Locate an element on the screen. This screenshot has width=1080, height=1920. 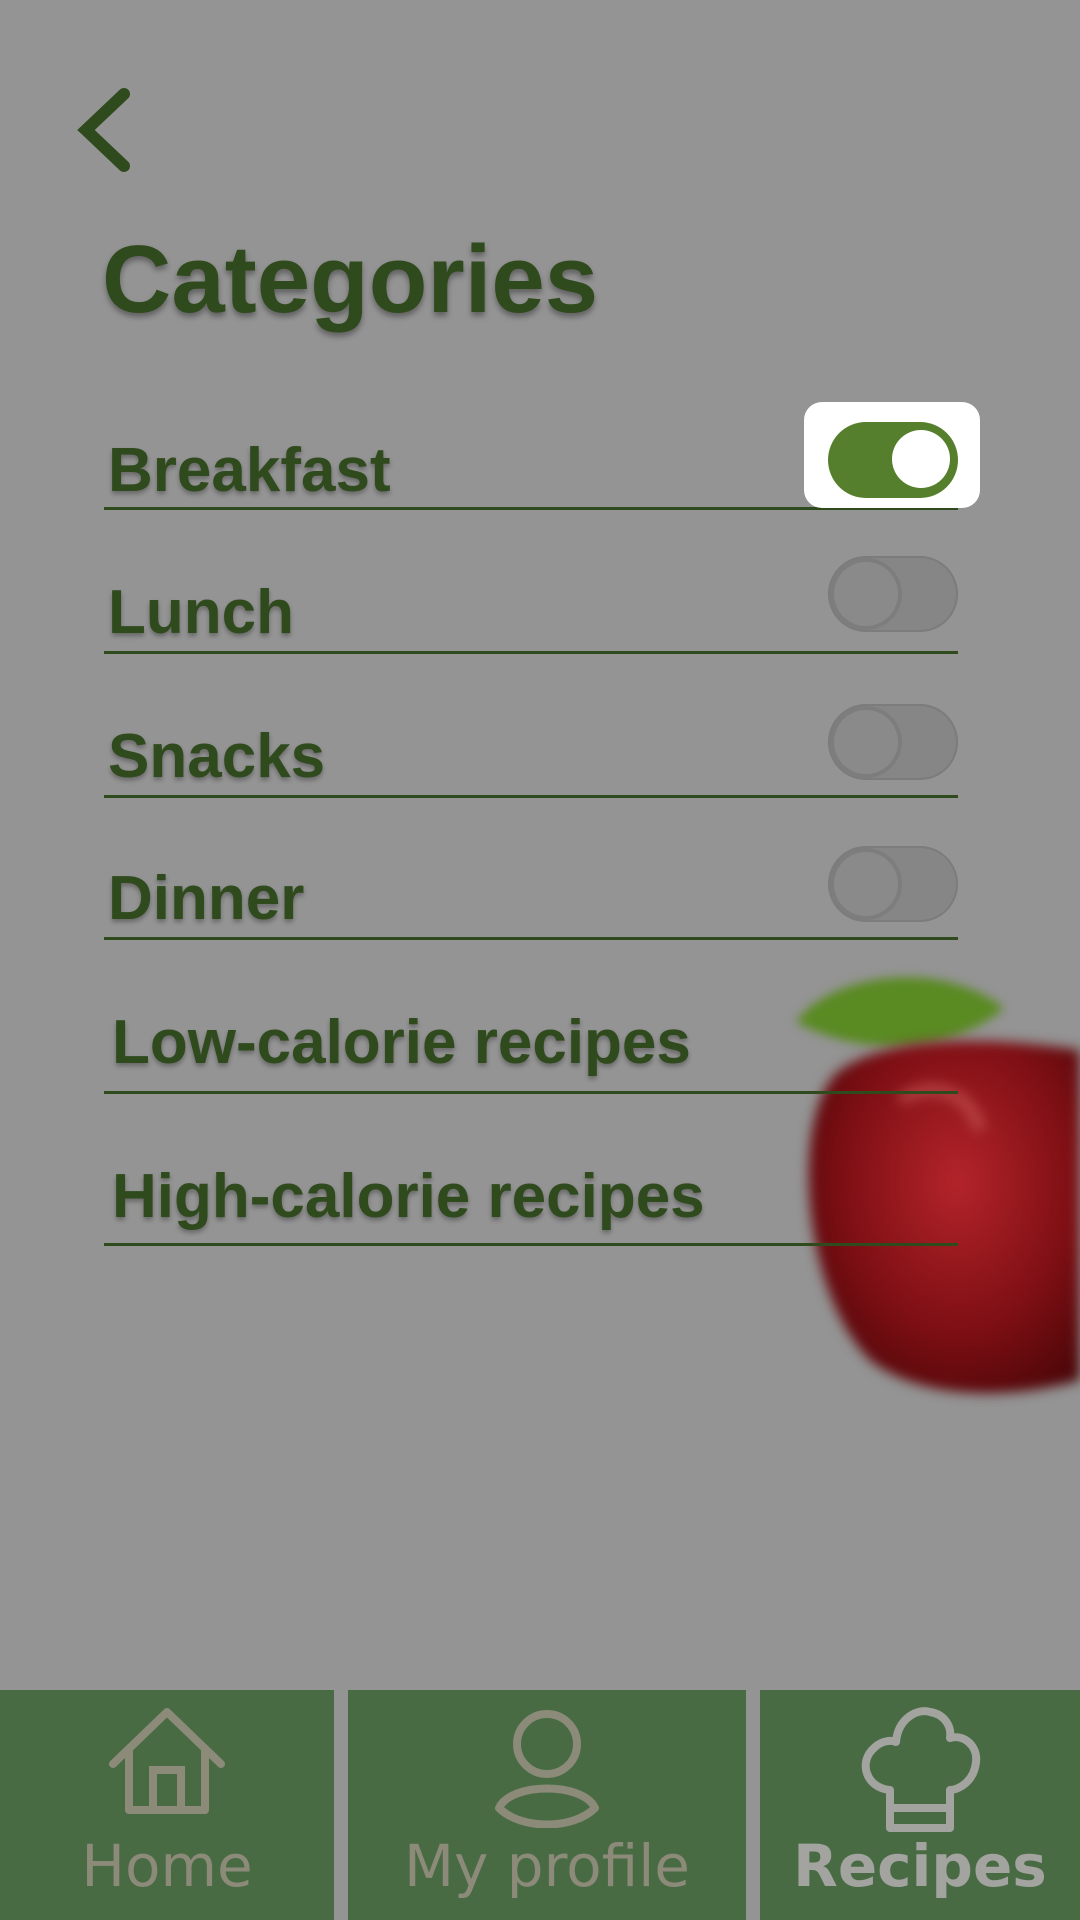
tab-home-label: Home is located at coordinates (167, 1866).